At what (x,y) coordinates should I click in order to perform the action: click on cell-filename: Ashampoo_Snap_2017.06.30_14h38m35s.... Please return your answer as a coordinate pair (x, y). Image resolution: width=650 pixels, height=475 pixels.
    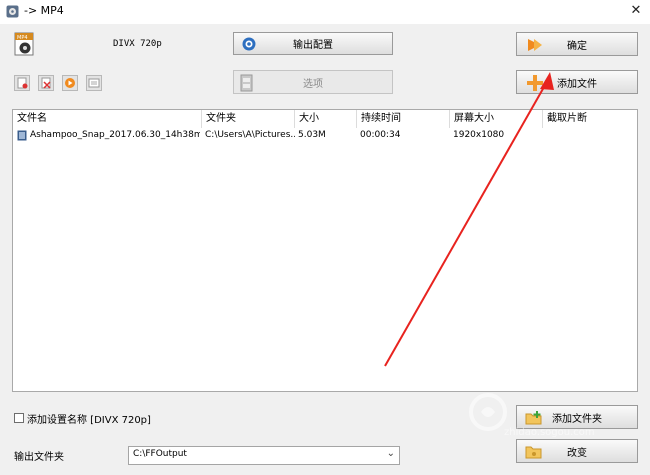
    Looking at the image, I should click on (115, 135).